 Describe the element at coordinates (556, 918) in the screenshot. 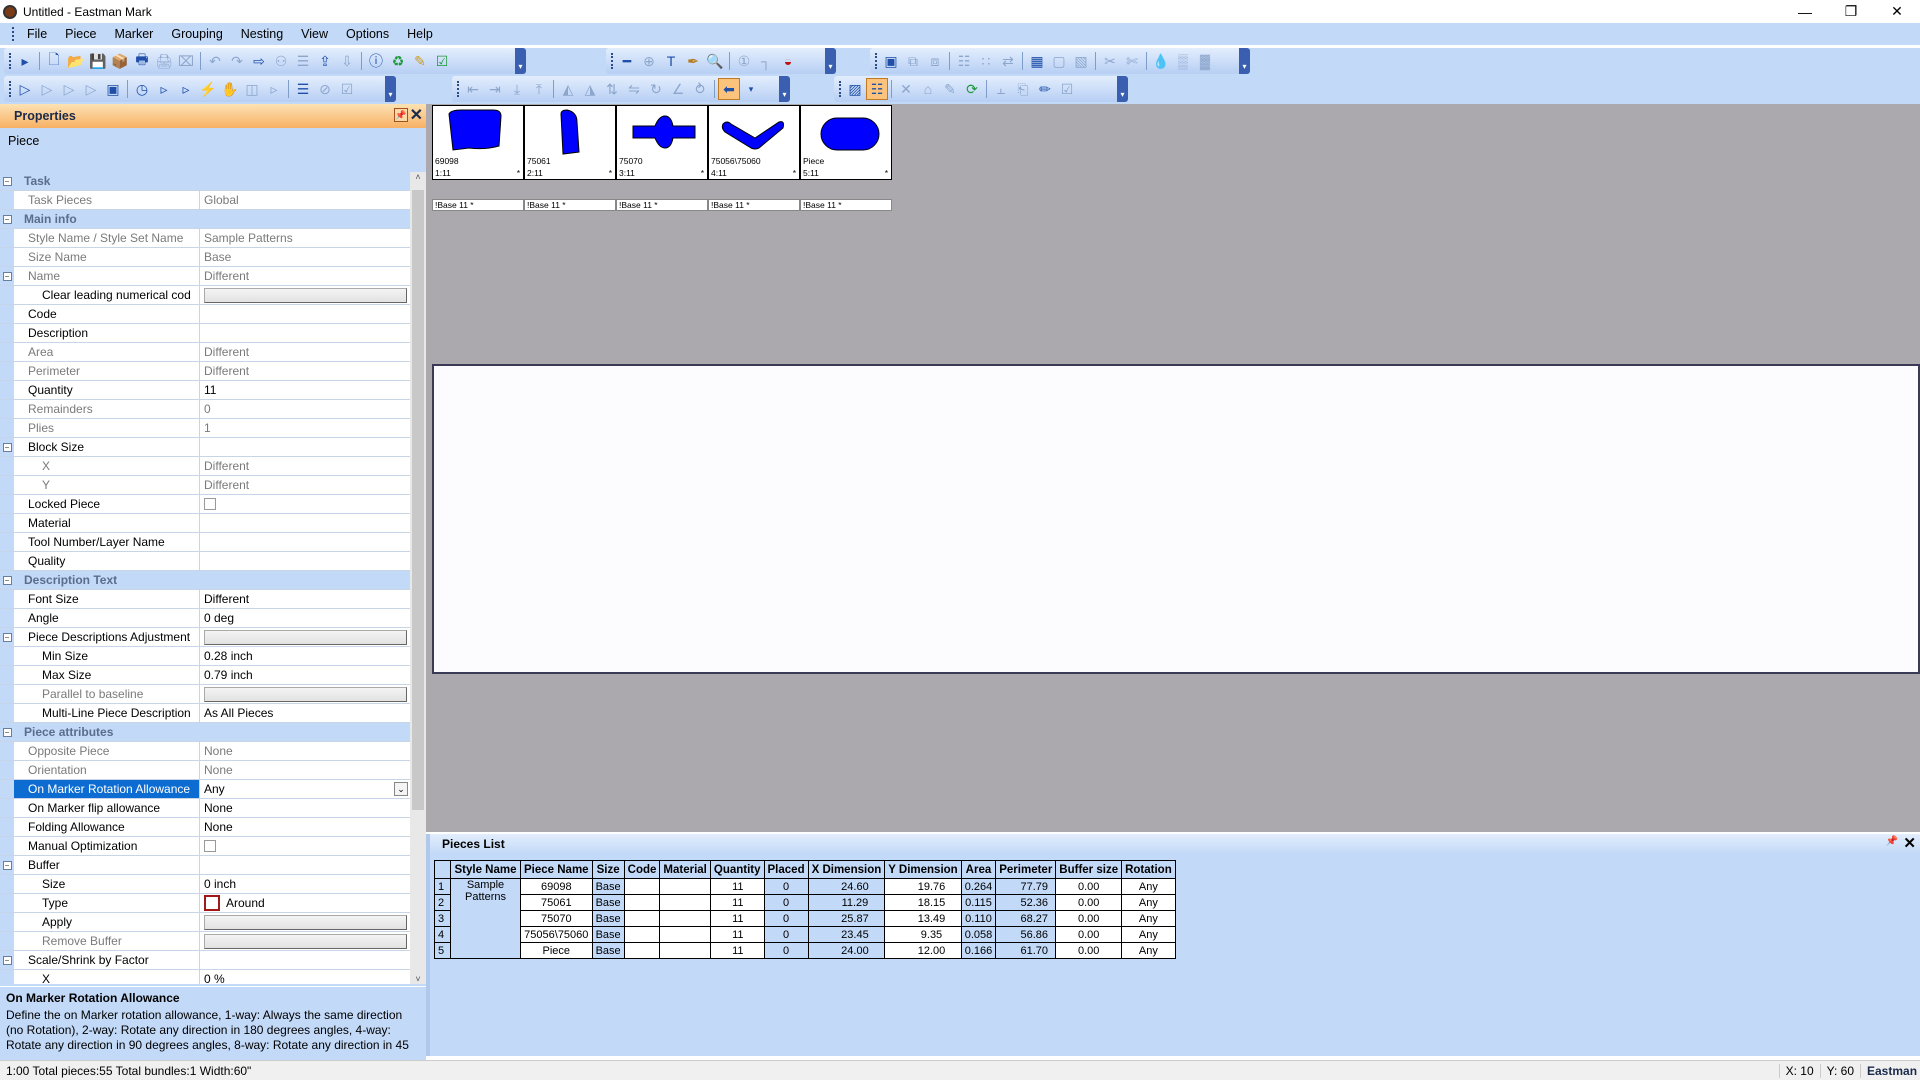

I see `cell-piece: 75070` at that location.